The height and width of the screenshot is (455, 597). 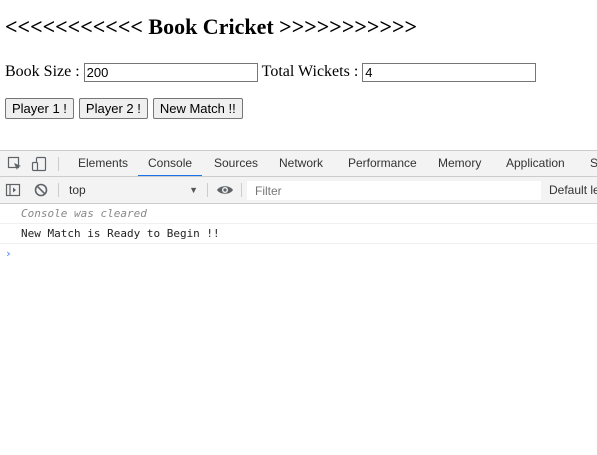 What do you see at coordinates (170, 72) in the screenshot?
I see `book-size-input` at bounding box center [170, 72].